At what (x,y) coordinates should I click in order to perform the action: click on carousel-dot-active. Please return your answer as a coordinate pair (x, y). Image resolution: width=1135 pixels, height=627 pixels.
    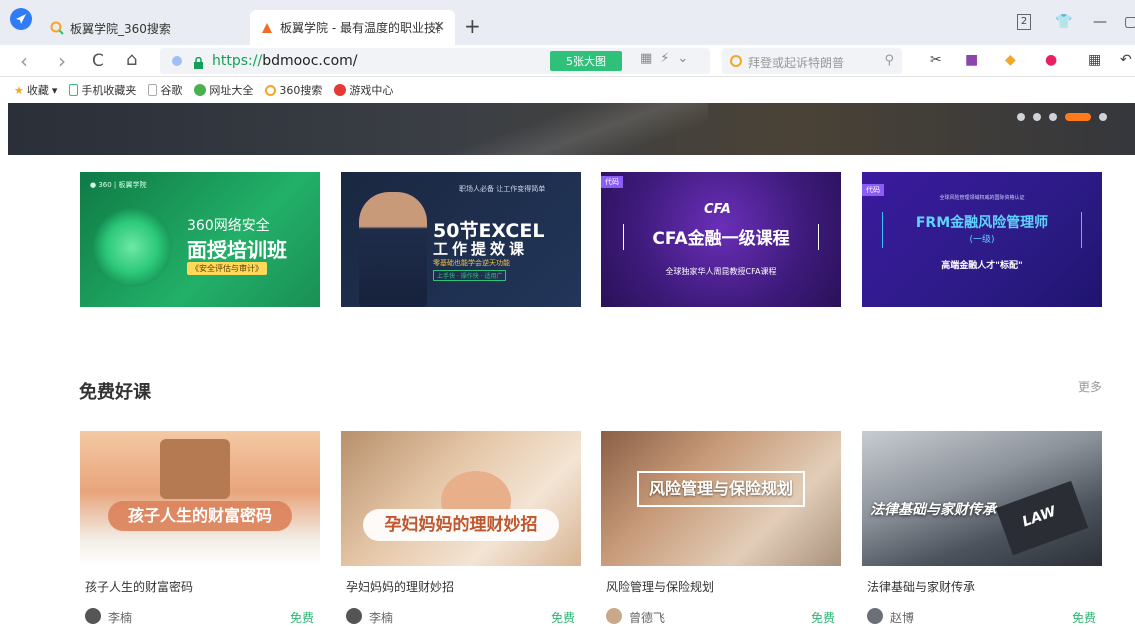
    Looking at the image, I should click on (1078, 117).